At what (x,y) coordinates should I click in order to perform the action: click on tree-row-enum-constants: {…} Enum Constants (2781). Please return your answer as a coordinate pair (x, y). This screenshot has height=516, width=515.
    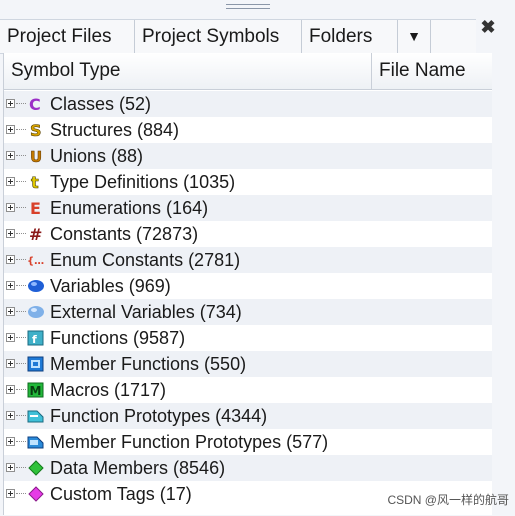
    Looking at the image, I should click on (248, 260).